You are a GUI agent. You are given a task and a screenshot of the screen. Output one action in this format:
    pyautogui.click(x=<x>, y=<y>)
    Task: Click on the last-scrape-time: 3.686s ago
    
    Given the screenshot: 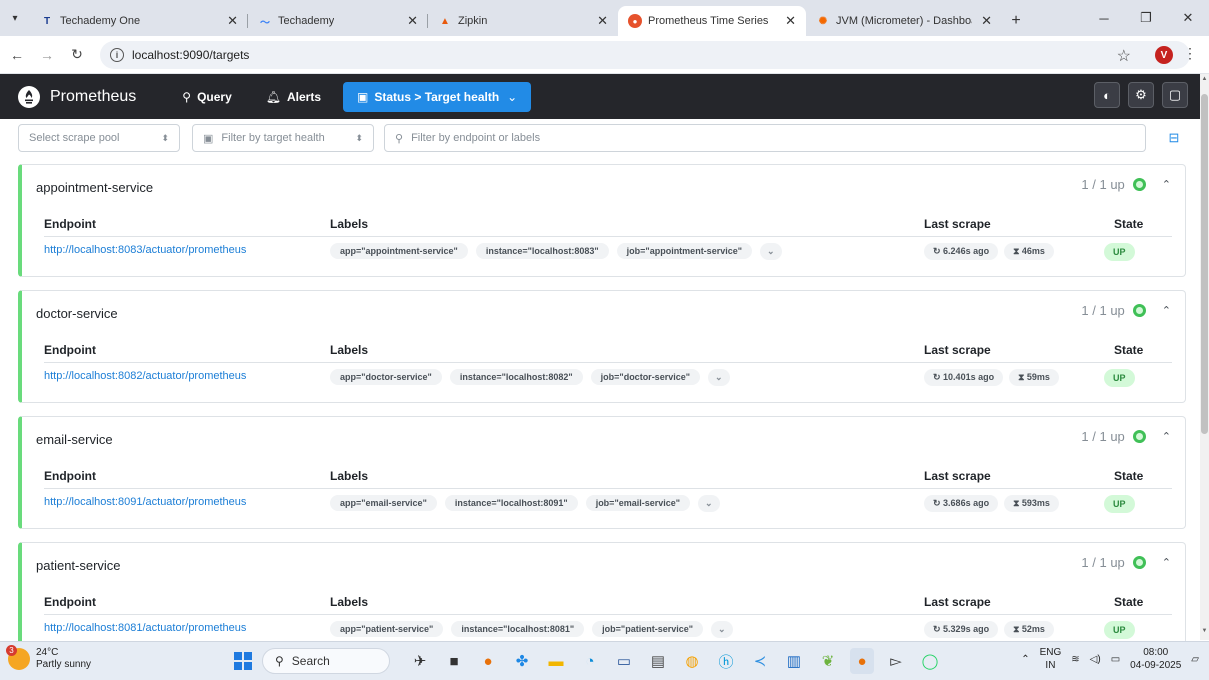 What is the action you would take?
    pyautogui.click(x=966, y=502)
    